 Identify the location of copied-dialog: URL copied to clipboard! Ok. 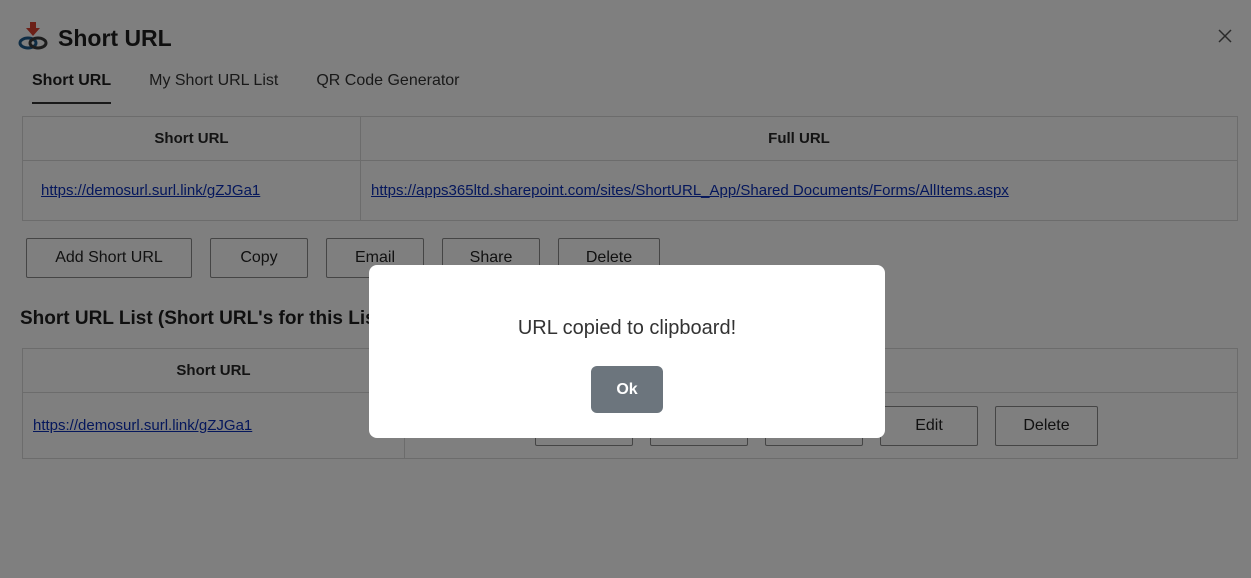
(627, 351).